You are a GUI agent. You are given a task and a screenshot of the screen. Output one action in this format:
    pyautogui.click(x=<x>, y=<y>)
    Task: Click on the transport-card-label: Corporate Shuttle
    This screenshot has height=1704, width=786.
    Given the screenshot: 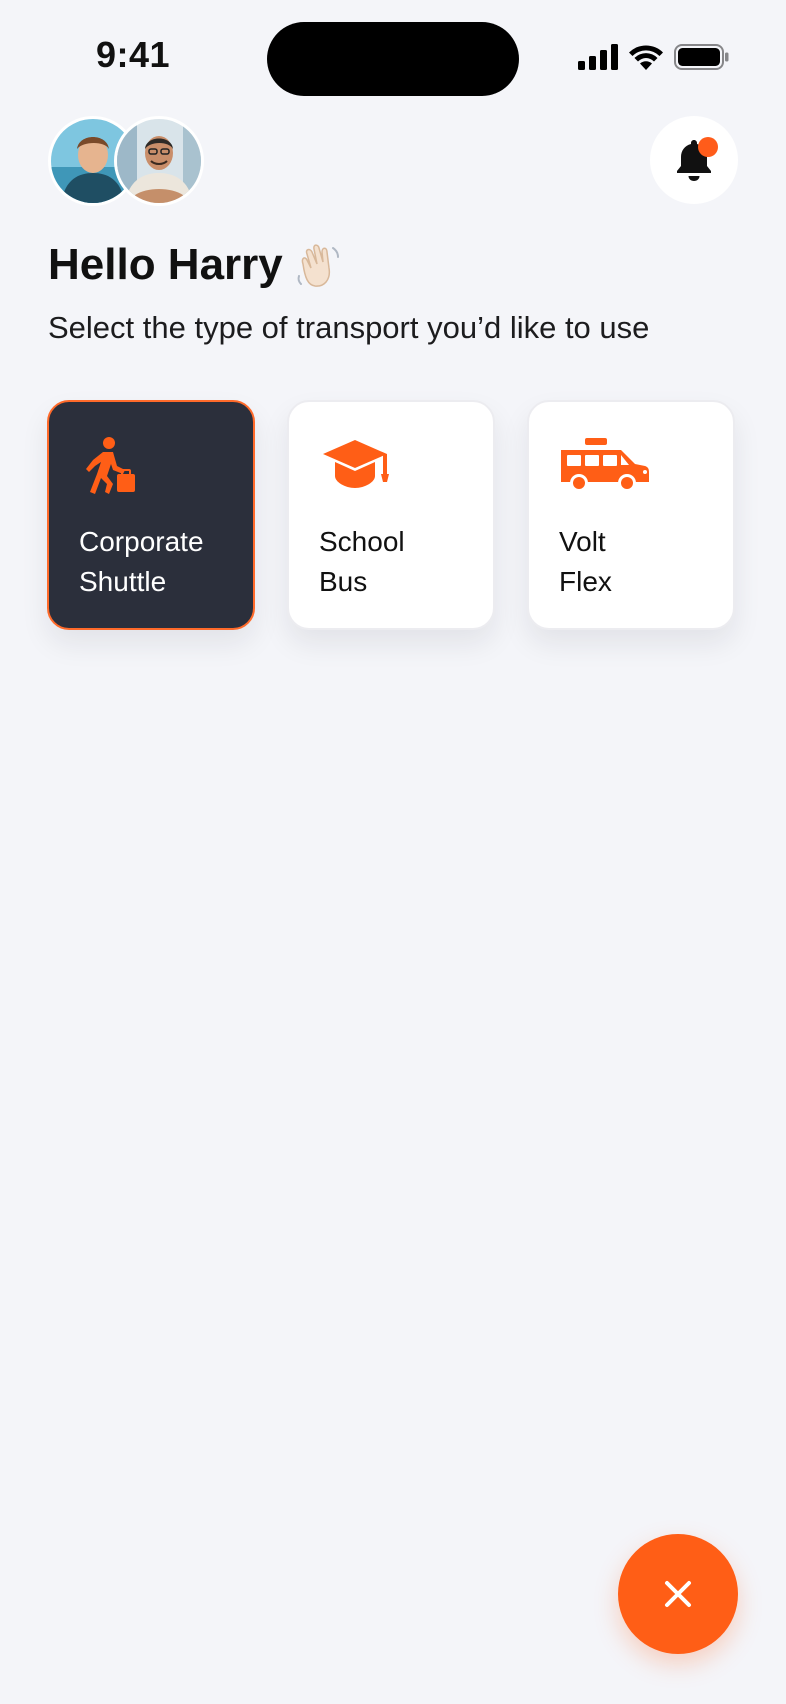 What is the action you would take?
    pyautogui.click(x=141, y=562)
    